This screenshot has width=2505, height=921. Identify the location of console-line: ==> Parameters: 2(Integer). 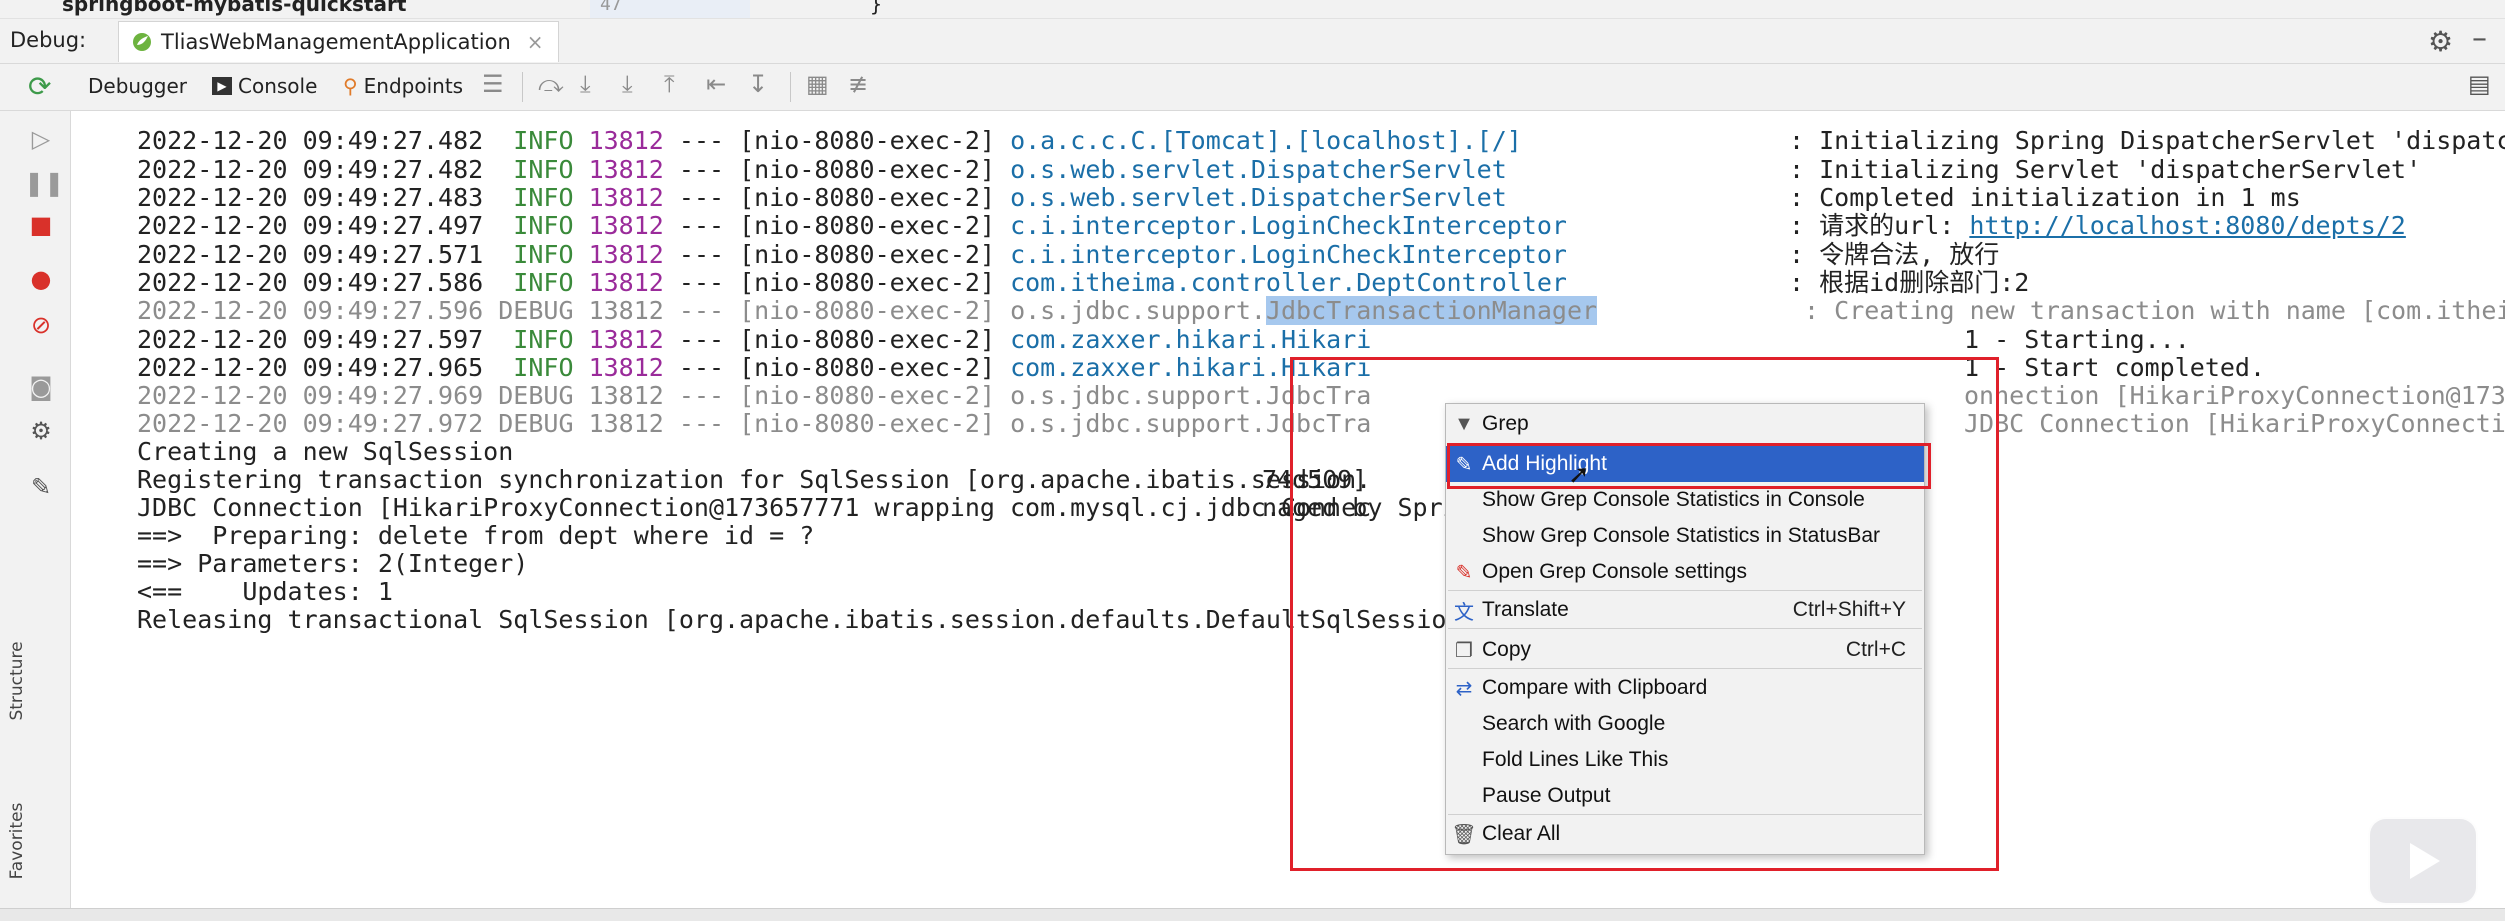
(332, 564).